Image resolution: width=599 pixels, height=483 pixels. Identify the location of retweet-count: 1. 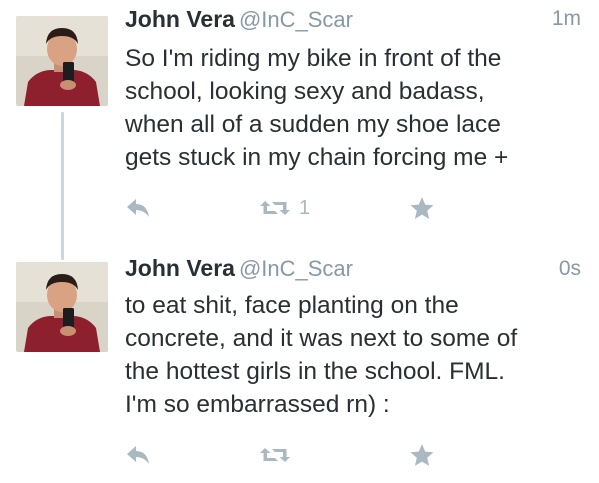
(305, 207).